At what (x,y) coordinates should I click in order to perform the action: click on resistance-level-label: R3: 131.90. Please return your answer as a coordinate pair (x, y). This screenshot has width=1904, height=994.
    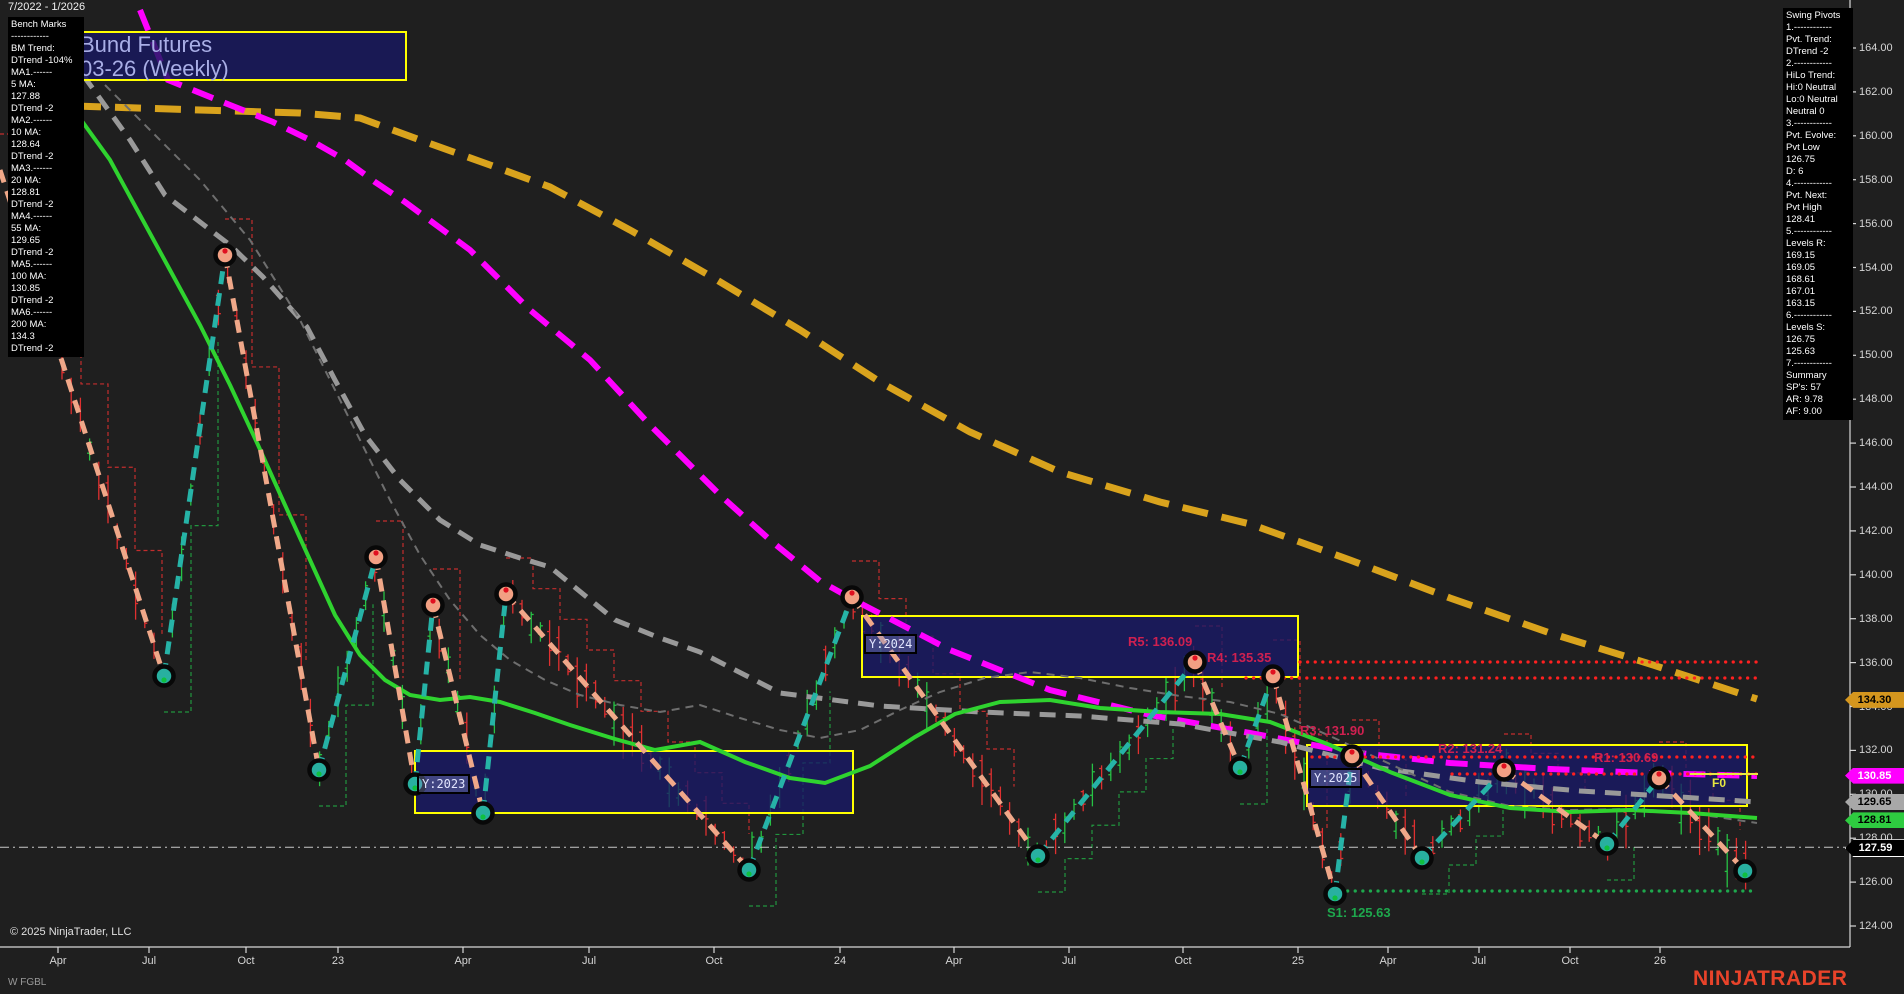
    Looking at the image, I should click on (1332, 730).